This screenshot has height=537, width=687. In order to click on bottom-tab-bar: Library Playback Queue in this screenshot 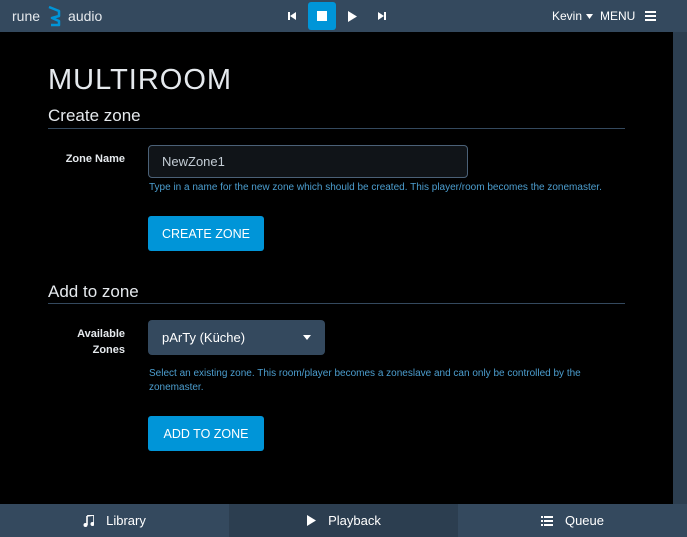, I will do `click(343, 520)`.